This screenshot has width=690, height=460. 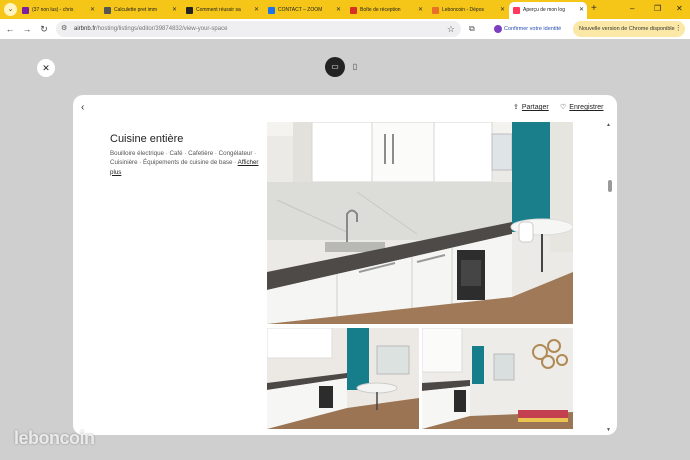 What do you see at coordinates (535, 107) in the screenshot?
I see `share-label: Partager` at bounding box center [535, 107].